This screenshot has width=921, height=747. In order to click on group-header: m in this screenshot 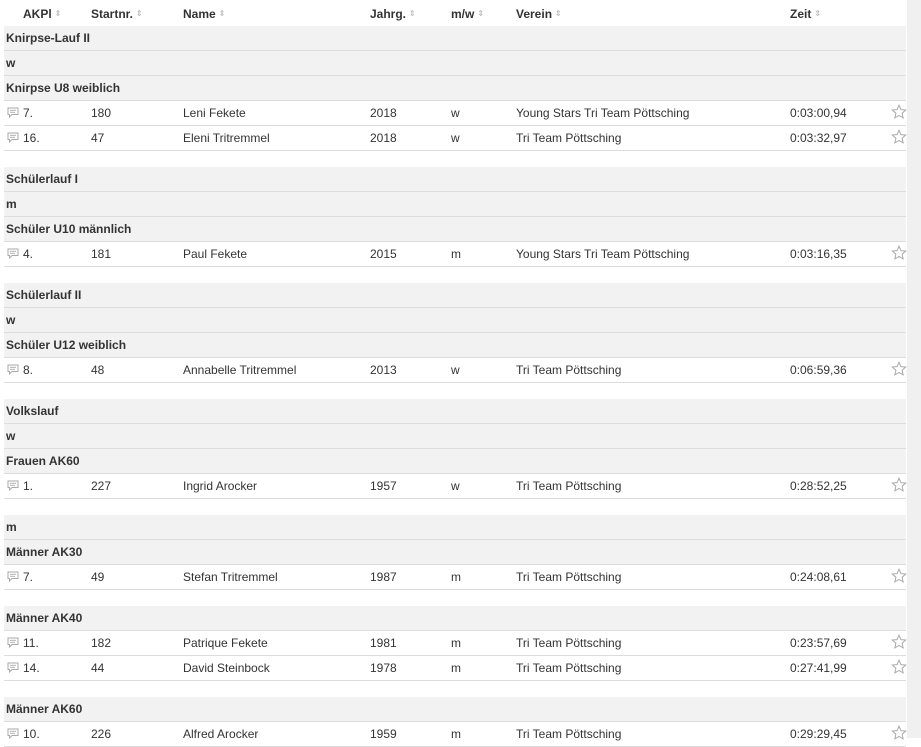, I will do `click(455, 527)`.